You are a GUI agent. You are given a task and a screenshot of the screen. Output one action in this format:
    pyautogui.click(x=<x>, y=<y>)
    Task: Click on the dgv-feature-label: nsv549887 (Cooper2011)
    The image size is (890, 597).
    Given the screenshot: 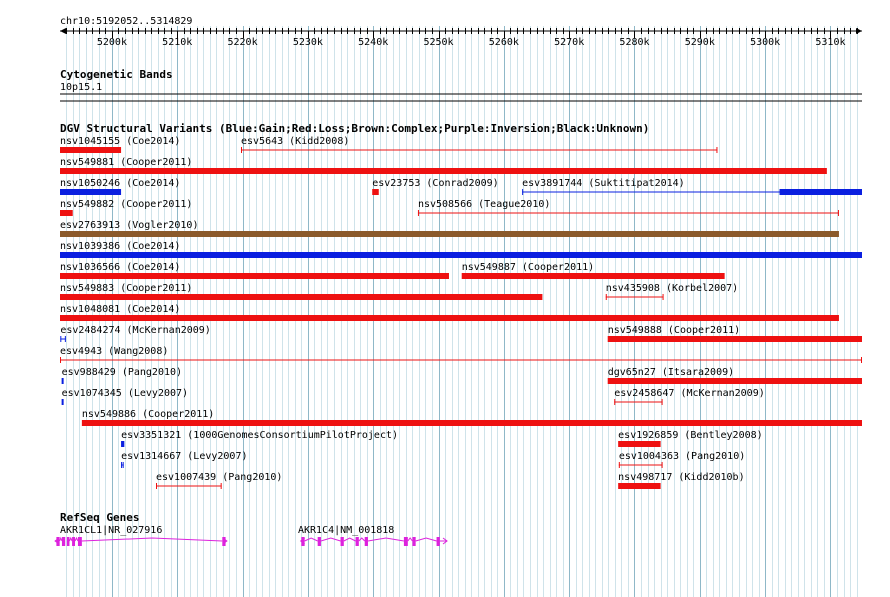 What is the action you would take?
    pyautogui.click(x=528, y=267)
    